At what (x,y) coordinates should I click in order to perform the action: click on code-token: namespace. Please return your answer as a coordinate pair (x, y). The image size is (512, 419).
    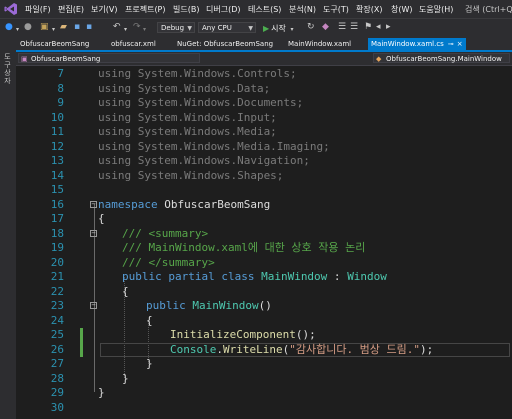
    Looking at the image, I should click on (128, 204).